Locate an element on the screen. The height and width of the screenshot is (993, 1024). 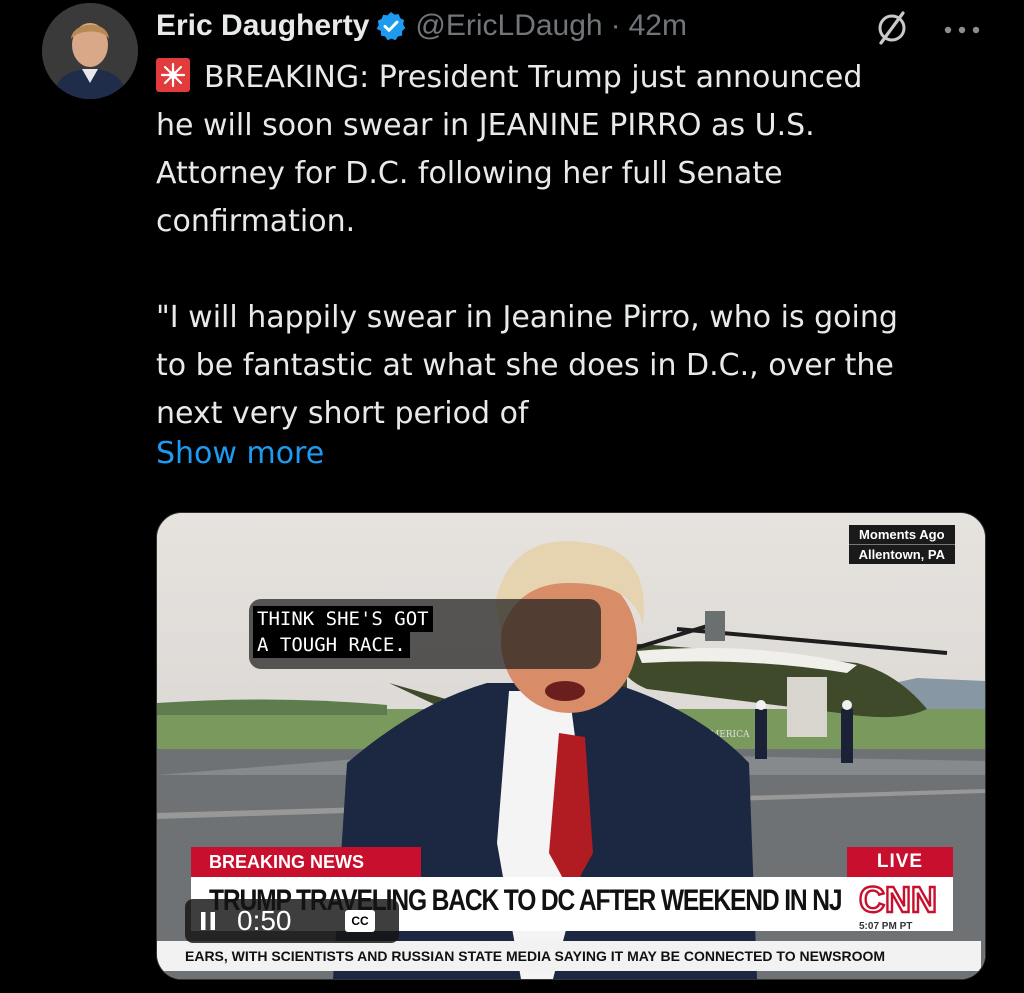
avatar-photo is located at coordinates (90, 51).